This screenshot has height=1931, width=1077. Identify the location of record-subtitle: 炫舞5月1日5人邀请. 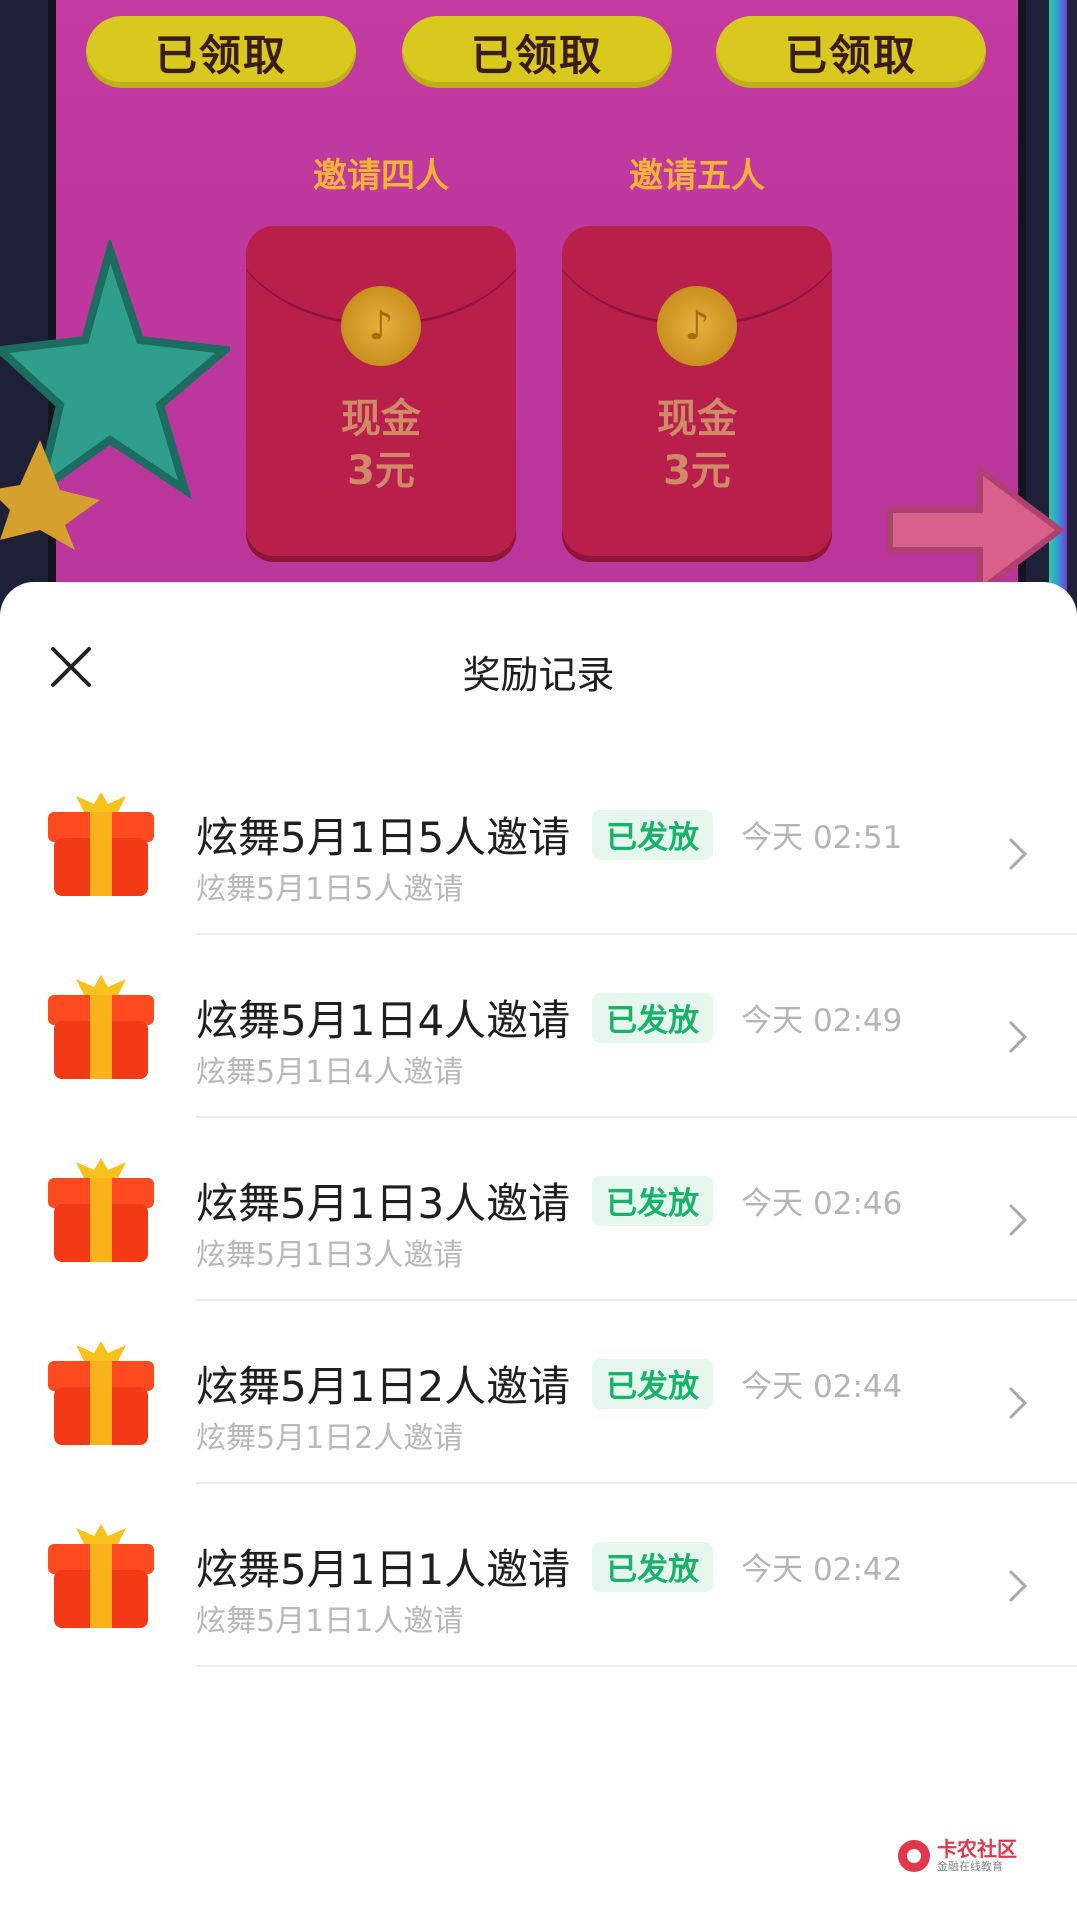
(330, 889).